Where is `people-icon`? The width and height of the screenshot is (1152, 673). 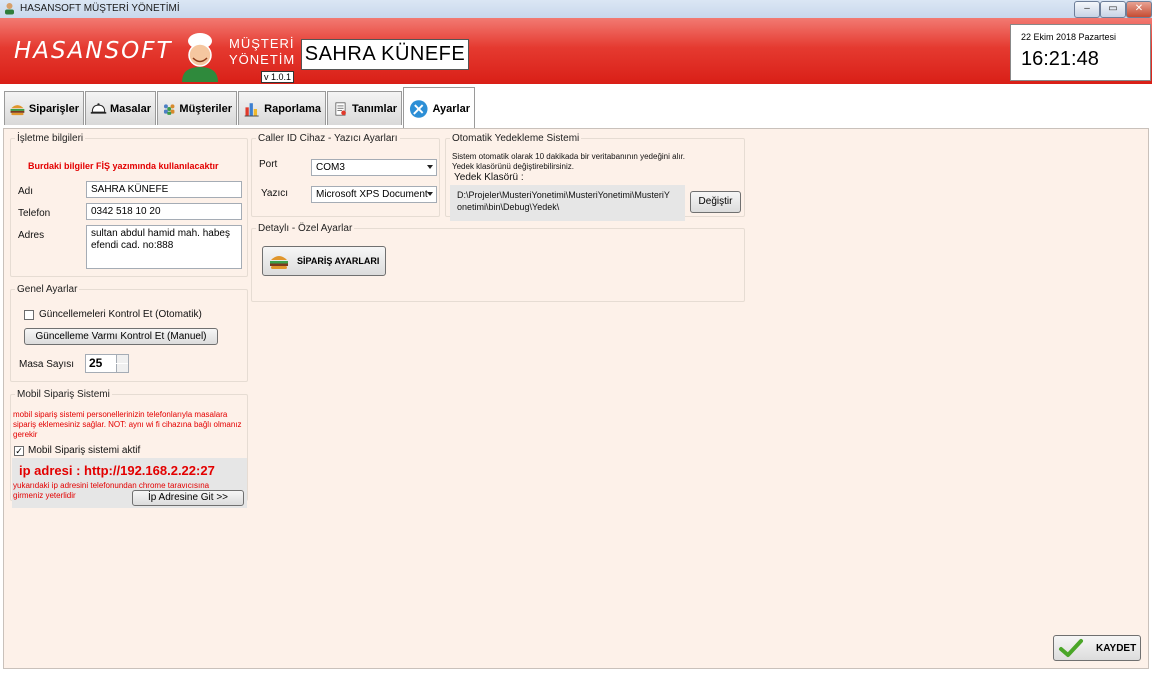 people-icon is located at coordinates (169, 109).